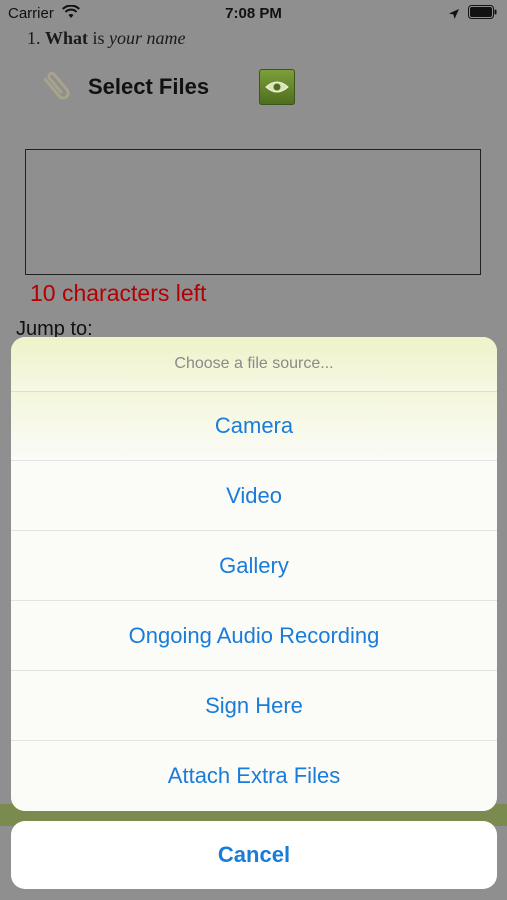 The width and height of the screenshot is (507, 900). I want to click on clock: 7:08 PM, so click(253, 13).